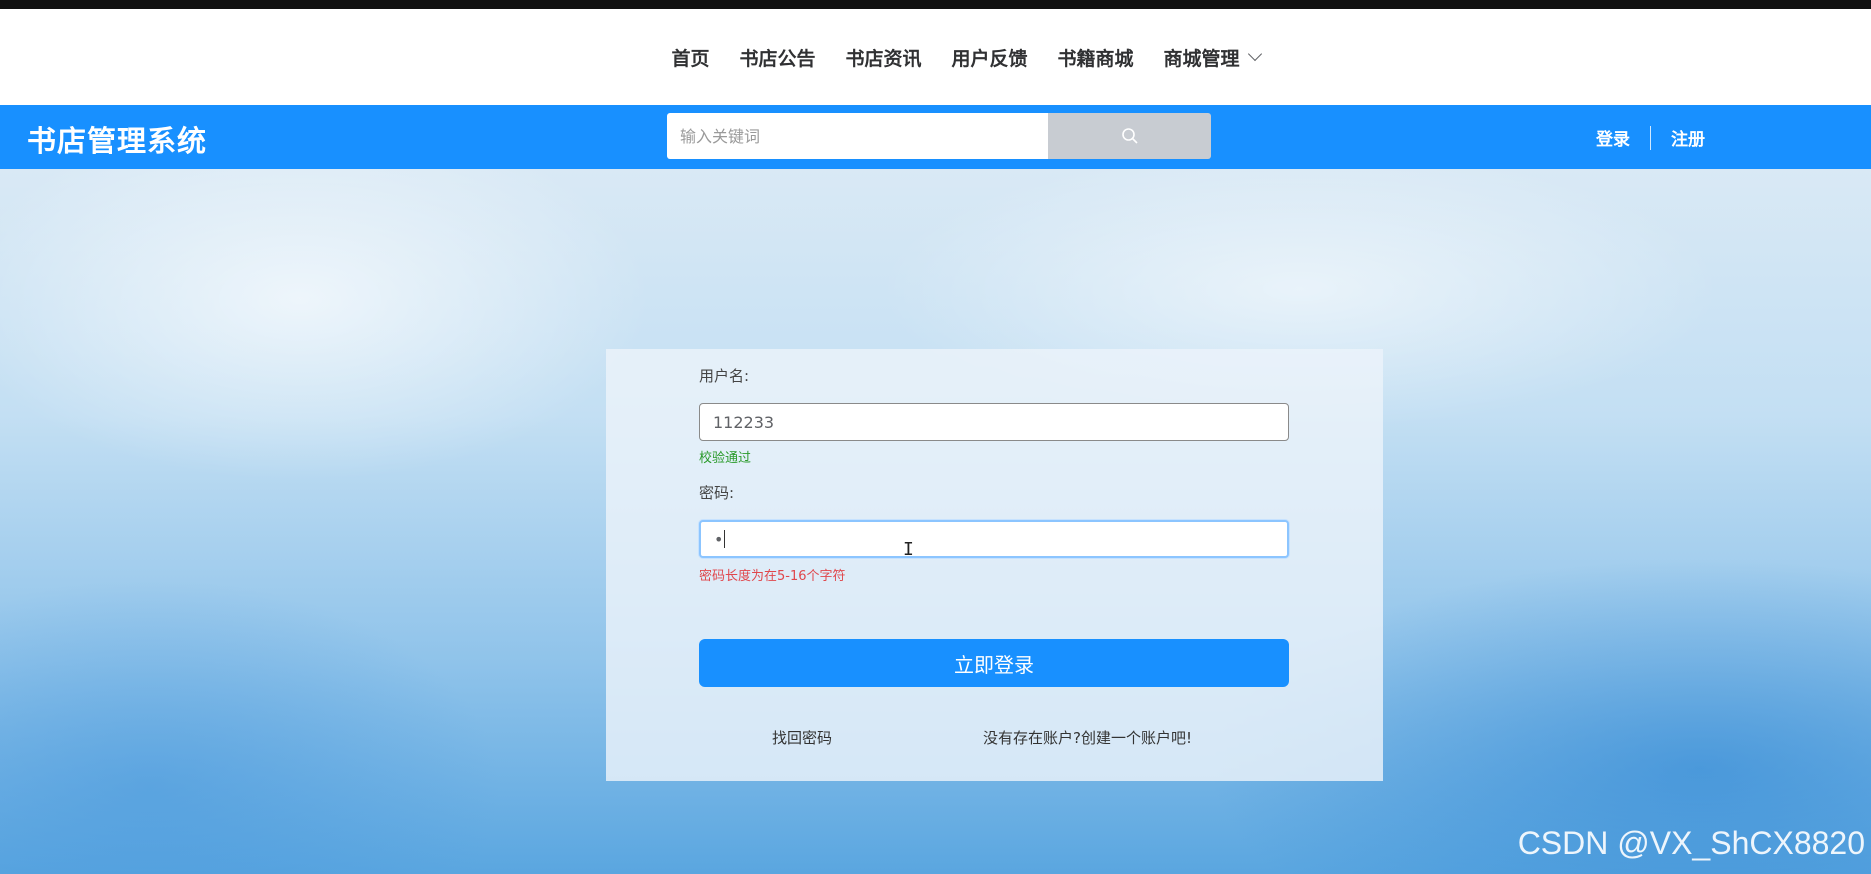  Describe the element at coordinates (719, 539) in the screenshot. I see `password-value: •` at that location.